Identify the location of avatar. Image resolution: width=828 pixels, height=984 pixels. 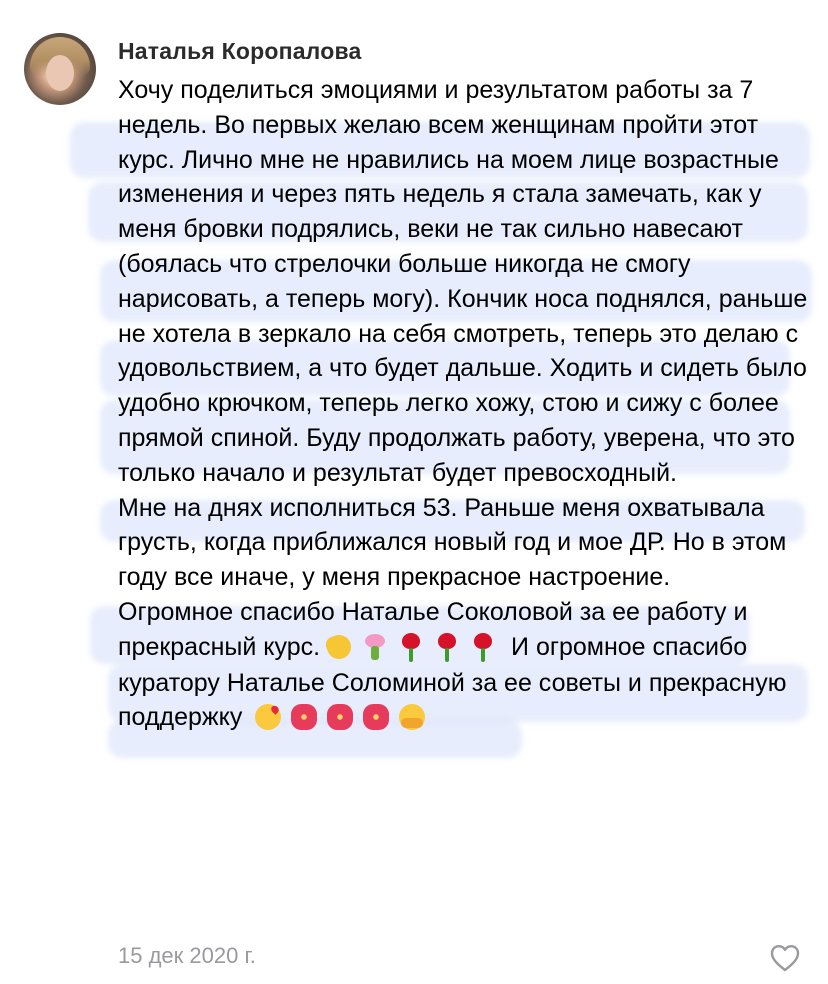
(60, 69).